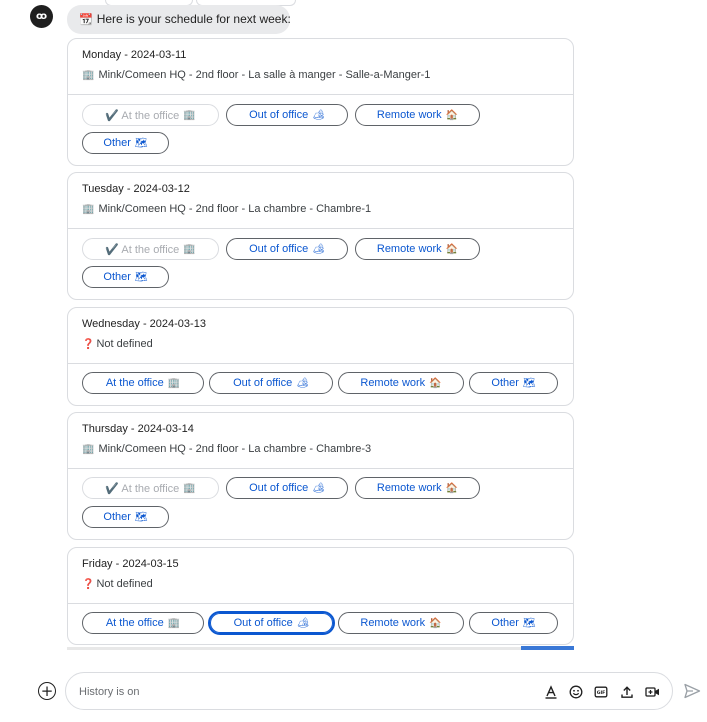  I want to click on send-icon, so click(692, 691).